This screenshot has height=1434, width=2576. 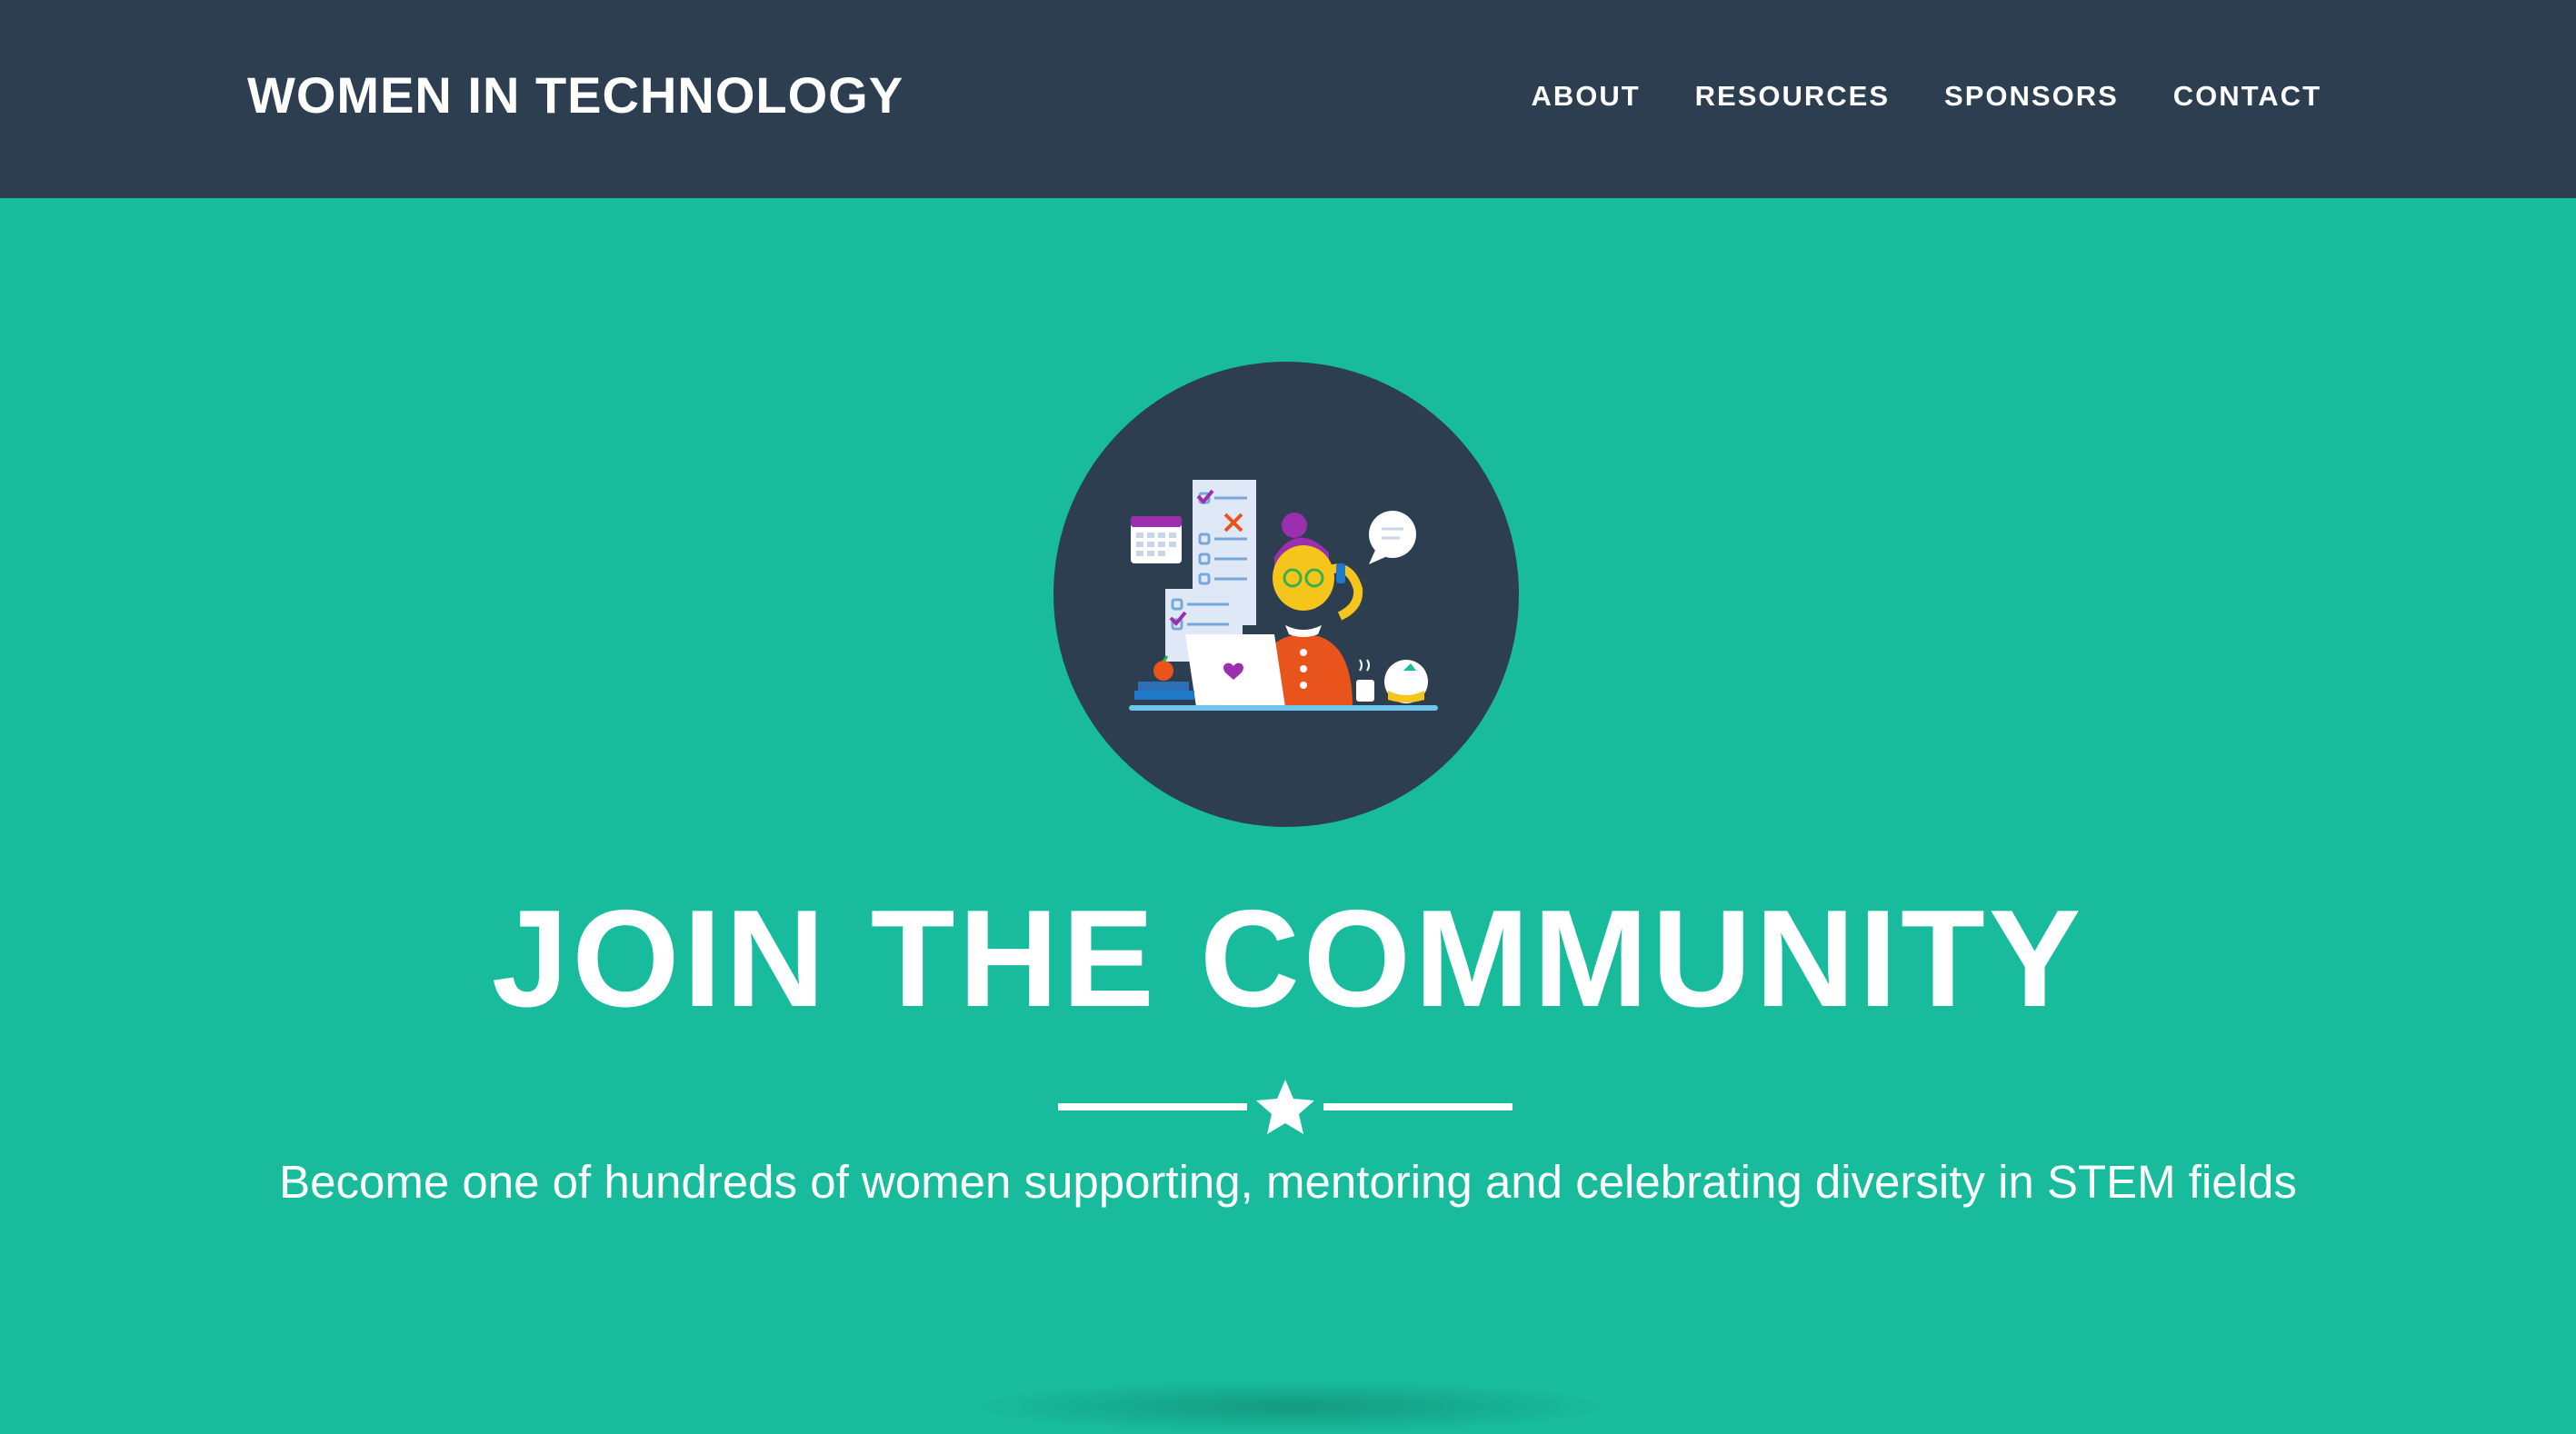 What do you see at coordinates (1286, 594) in the screenshot?
I see `woman-at-desk-illustration` at bounding box center [1286, 594].